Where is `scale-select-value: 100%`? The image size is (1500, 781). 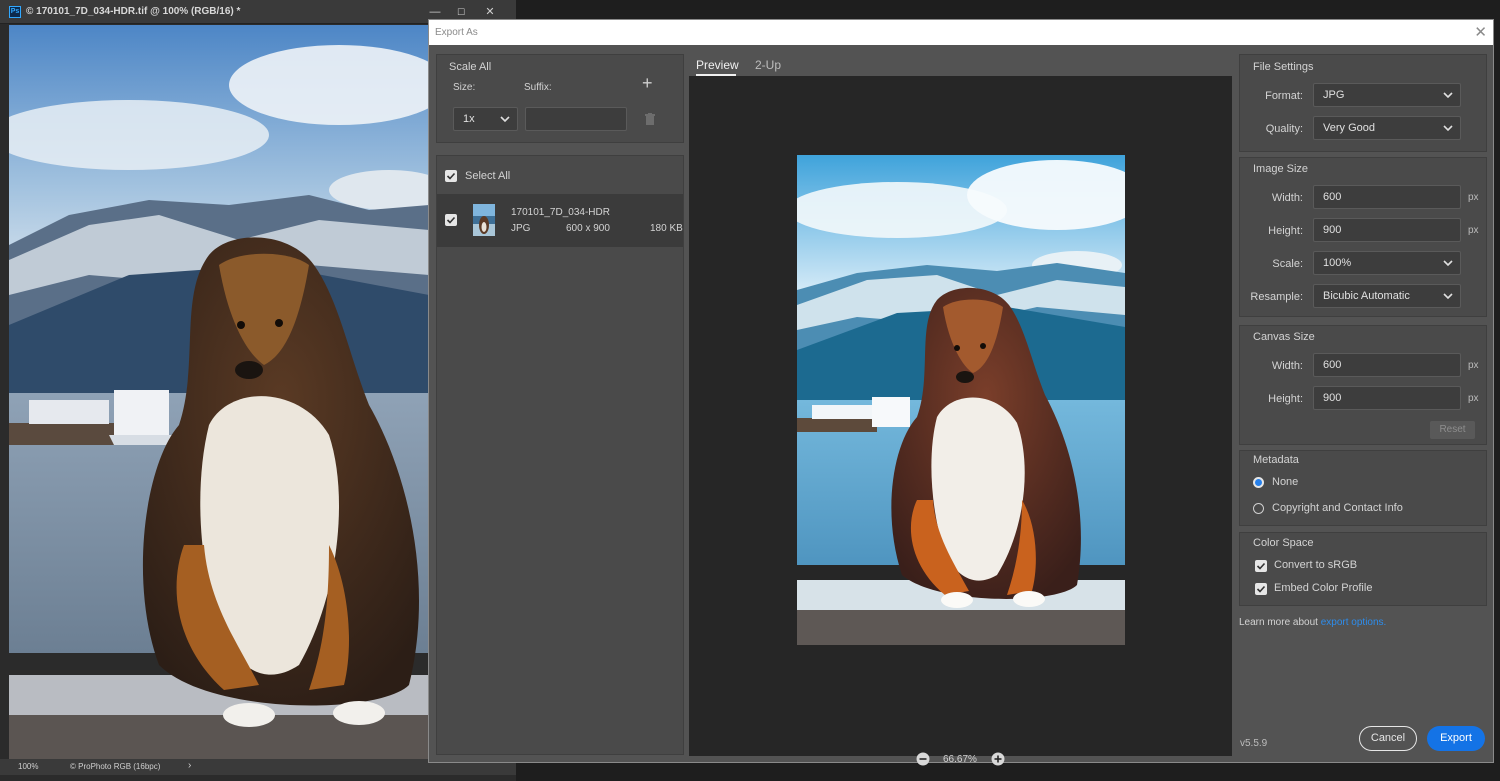 scale-select-value: 100% is located at coordinates (1337, 263).